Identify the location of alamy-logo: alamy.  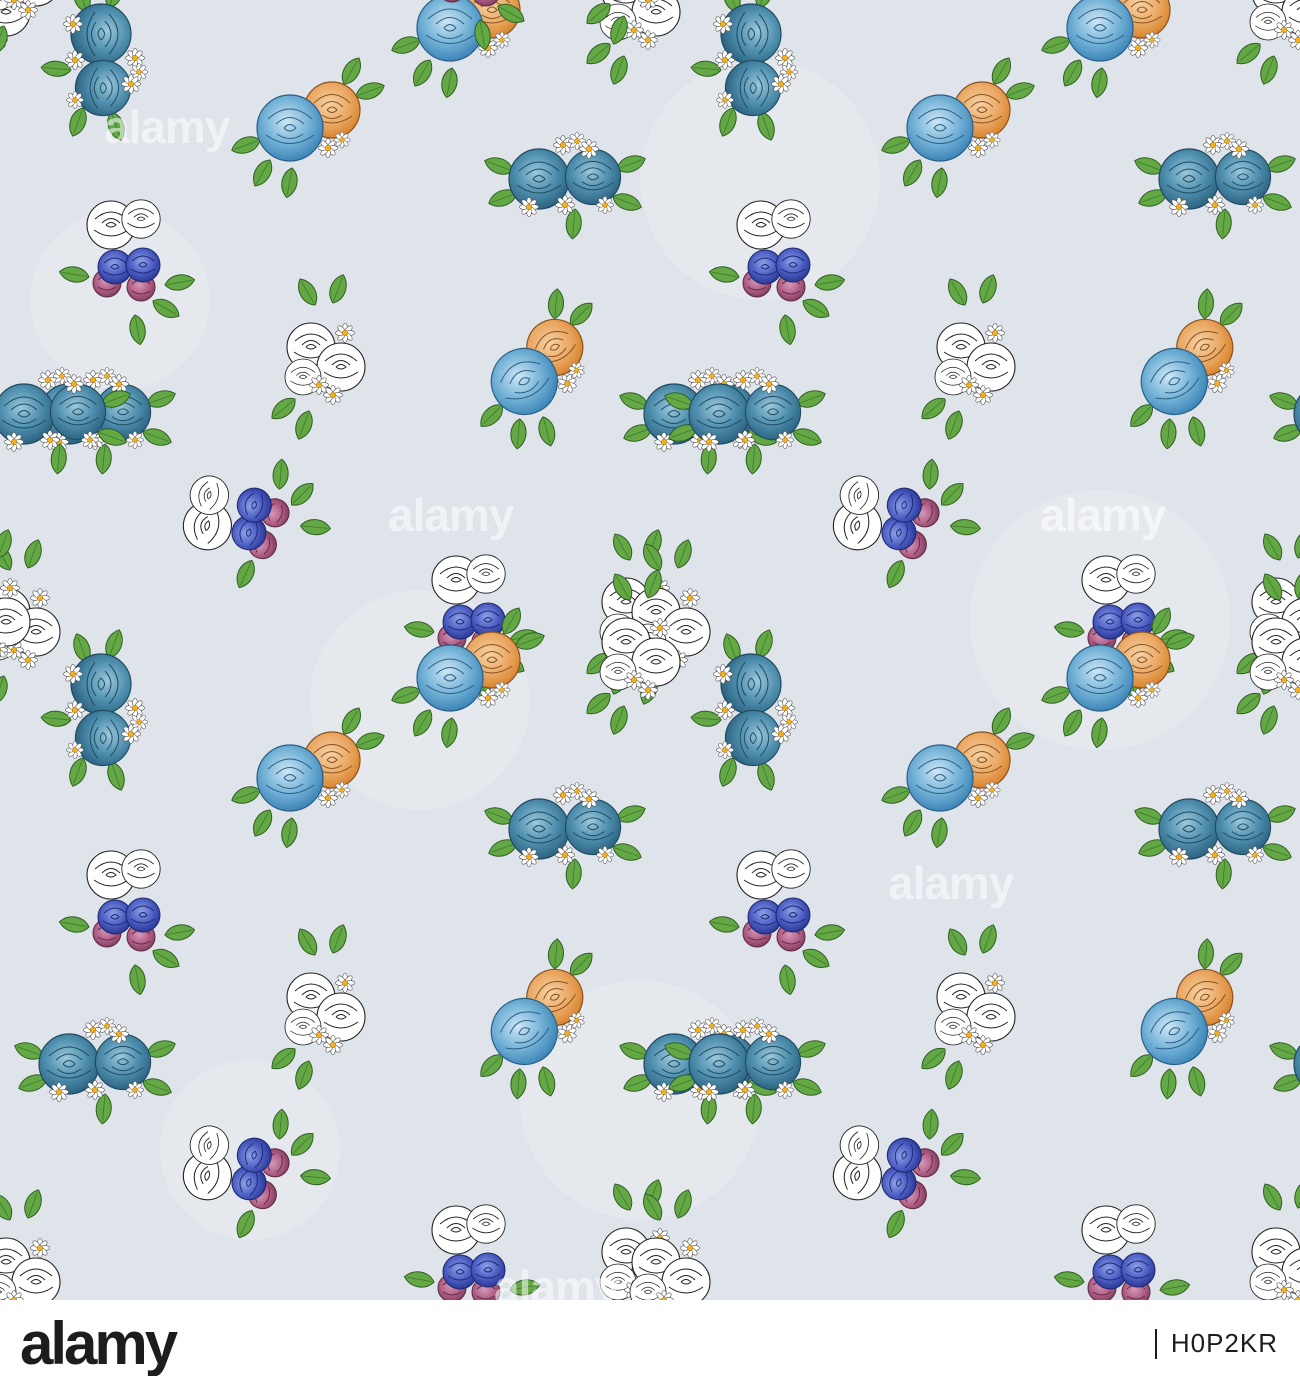
(101, 1345).